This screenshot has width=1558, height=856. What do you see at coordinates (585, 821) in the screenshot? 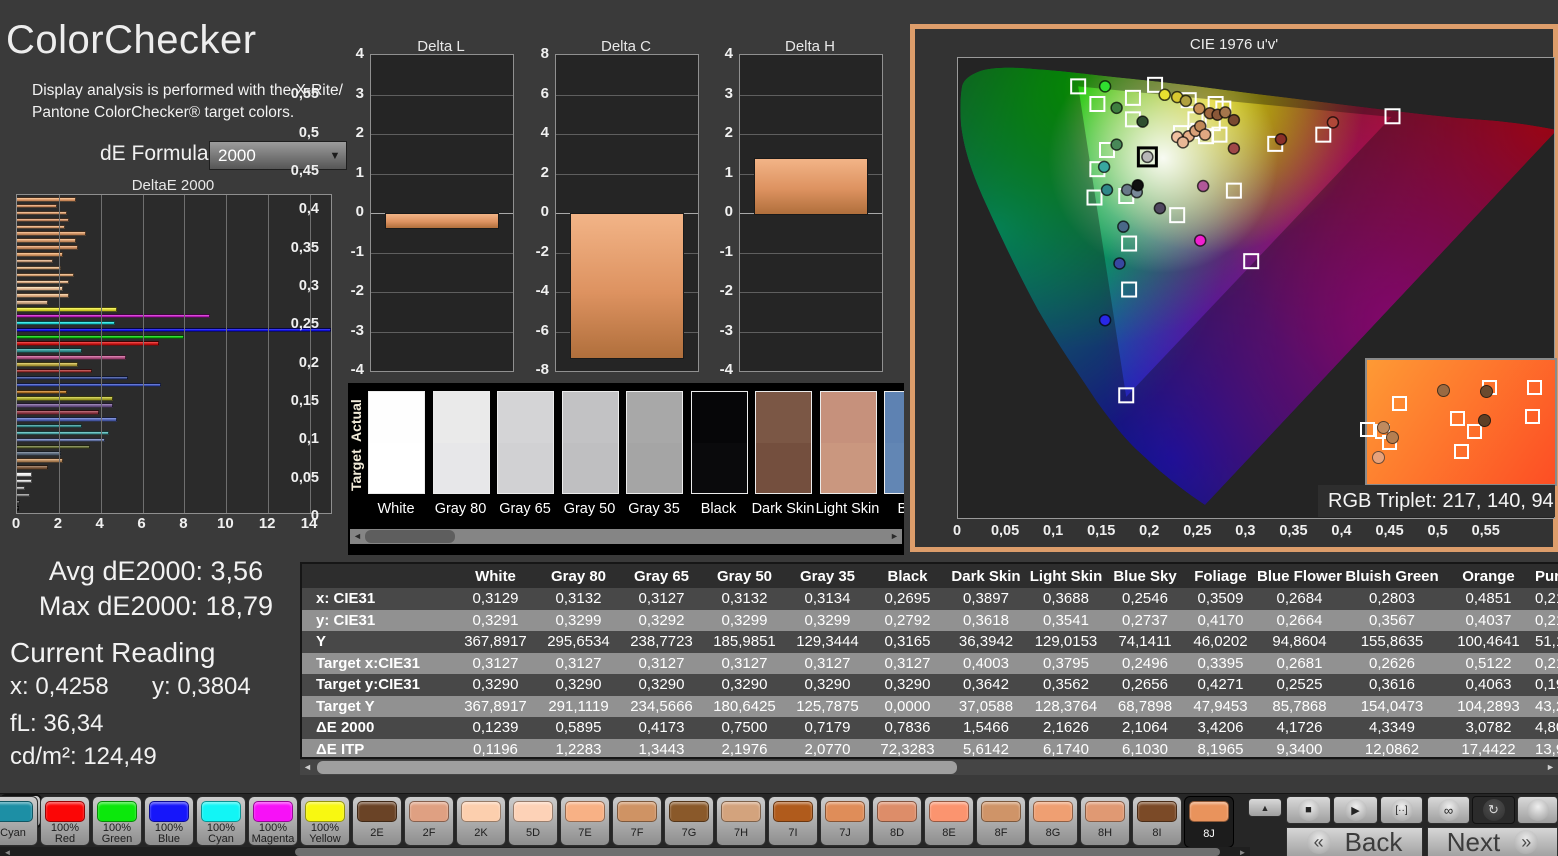
I see `patch-button-7e: 7E` at bounding box center [585, 821].